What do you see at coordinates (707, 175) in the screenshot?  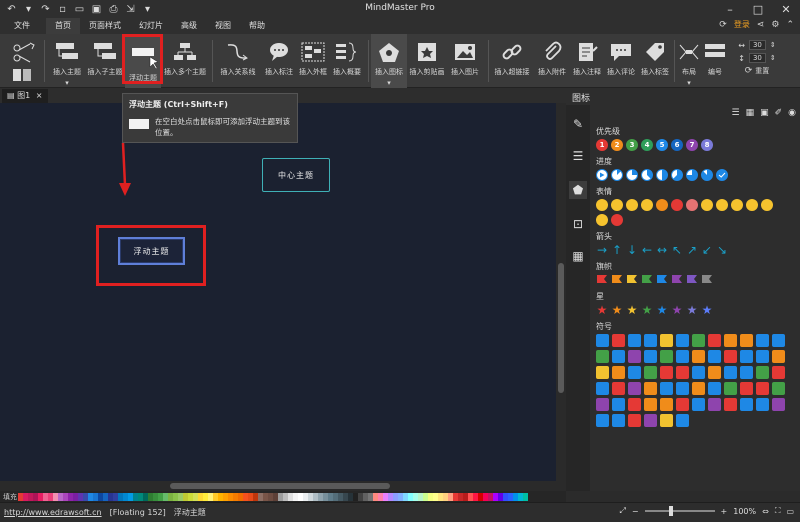 I see `progress-7-icon` at bounding box center [707, 175].